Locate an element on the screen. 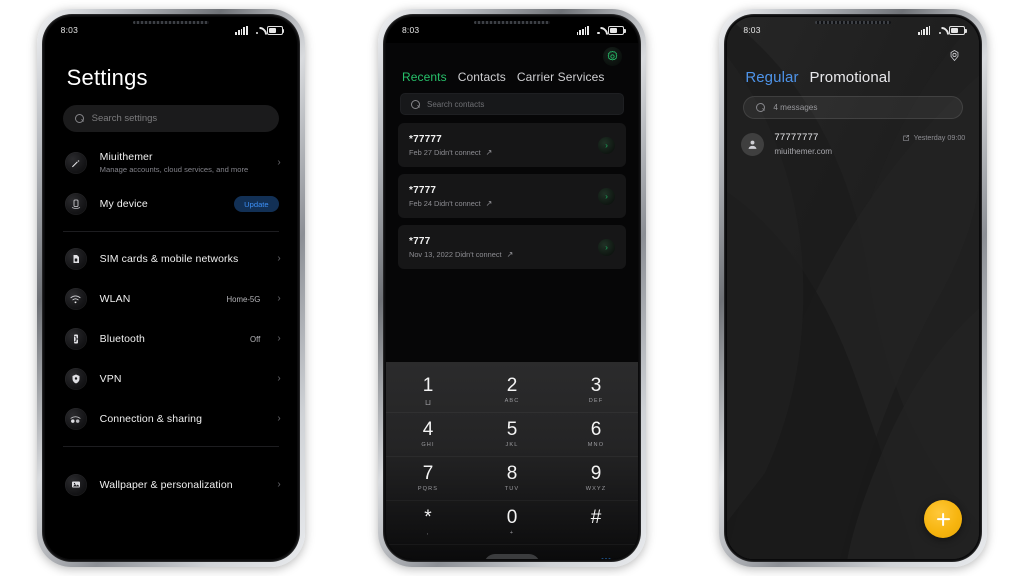 The image size is (1024, 576). dialer-bottom-bar is located at coordinates (512, 552).